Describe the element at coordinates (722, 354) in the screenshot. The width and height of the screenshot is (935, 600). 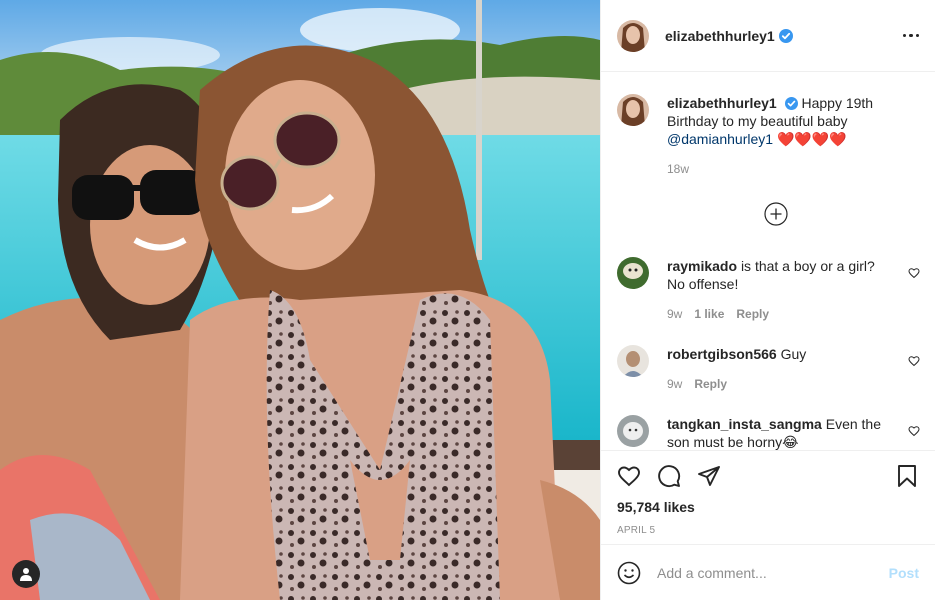
I see `commenter-username: robertgibson566` at that location.